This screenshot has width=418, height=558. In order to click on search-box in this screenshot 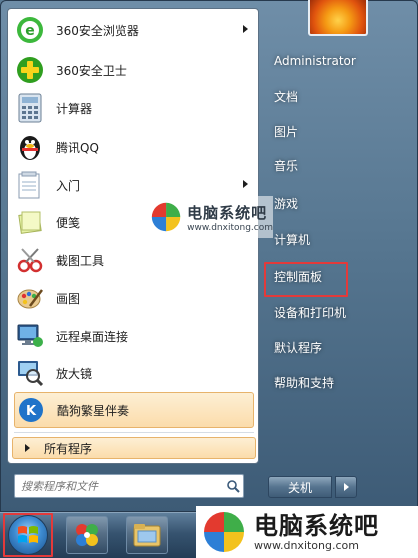, I will do `click(129, 486)`.